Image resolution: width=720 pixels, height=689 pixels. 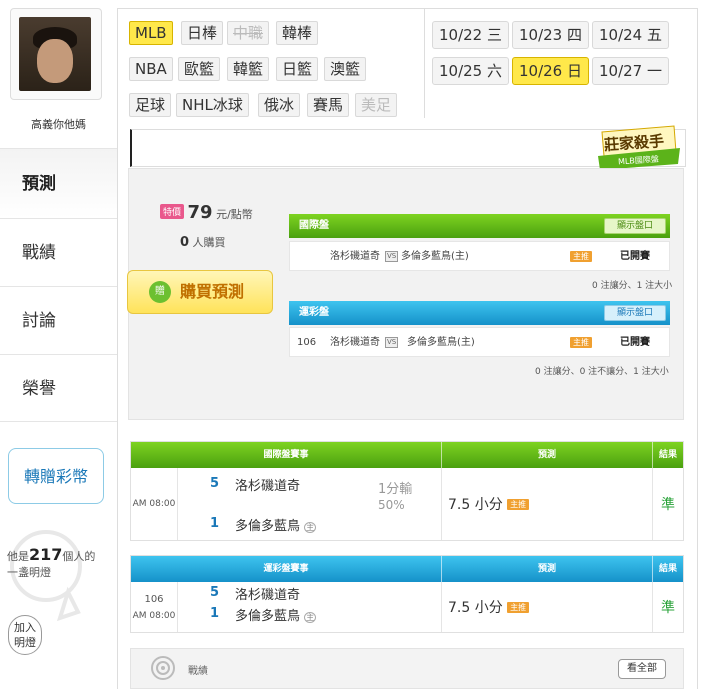 I want to click on league-tab-npb: 日棒, so click(x=202, y=33).